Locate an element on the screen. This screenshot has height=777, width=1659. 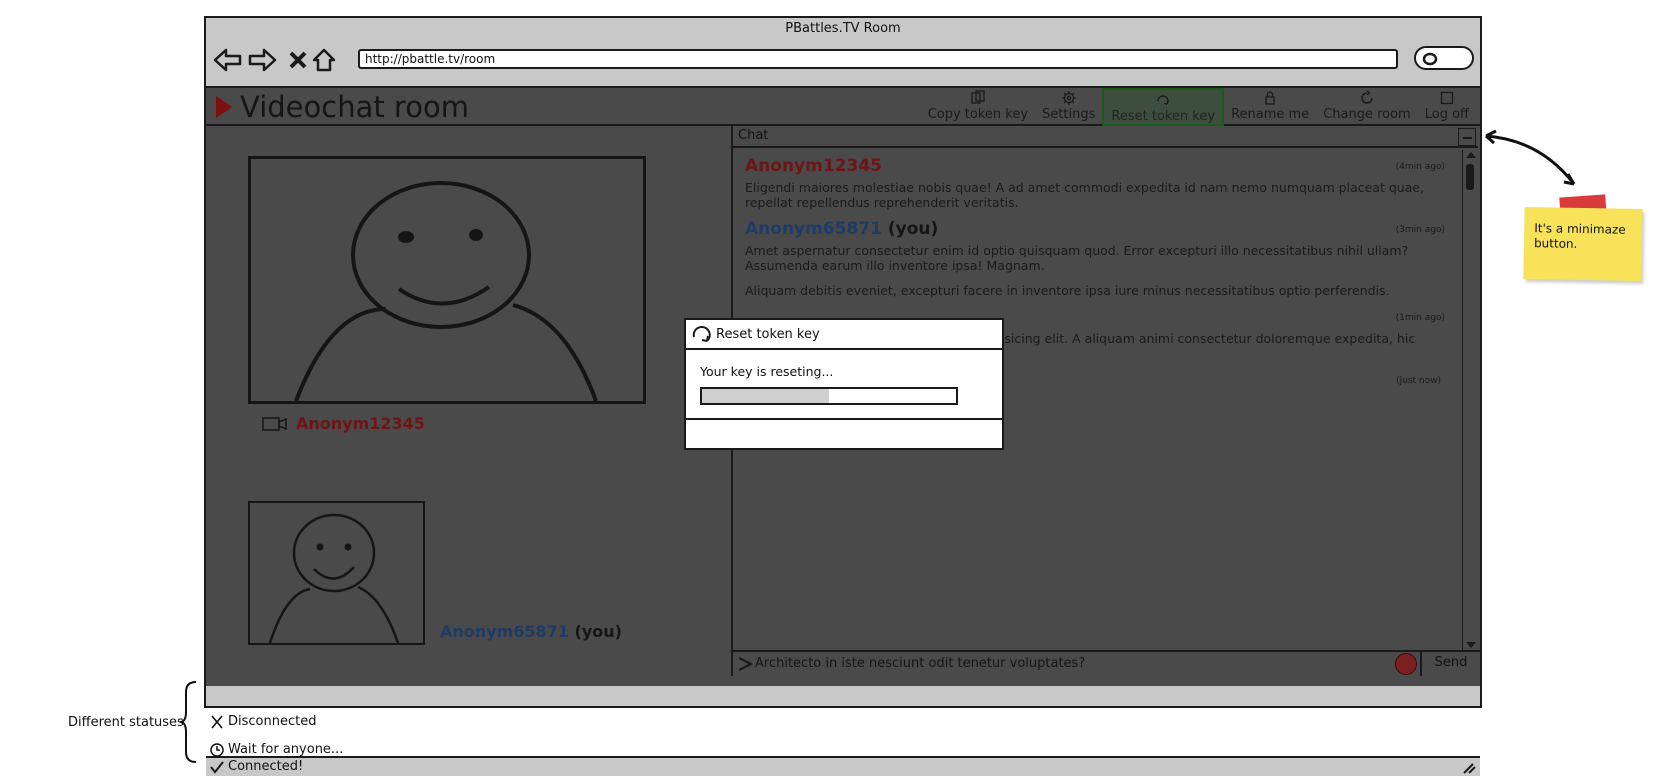
status-bar: Connected! is located at coordinates (843, 766).